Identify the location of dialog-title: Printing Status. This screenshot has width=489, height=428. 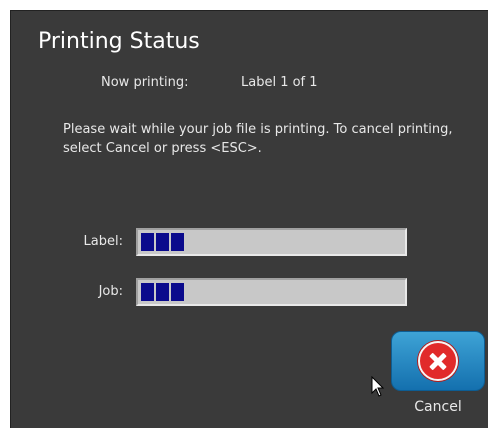
(119, 41).